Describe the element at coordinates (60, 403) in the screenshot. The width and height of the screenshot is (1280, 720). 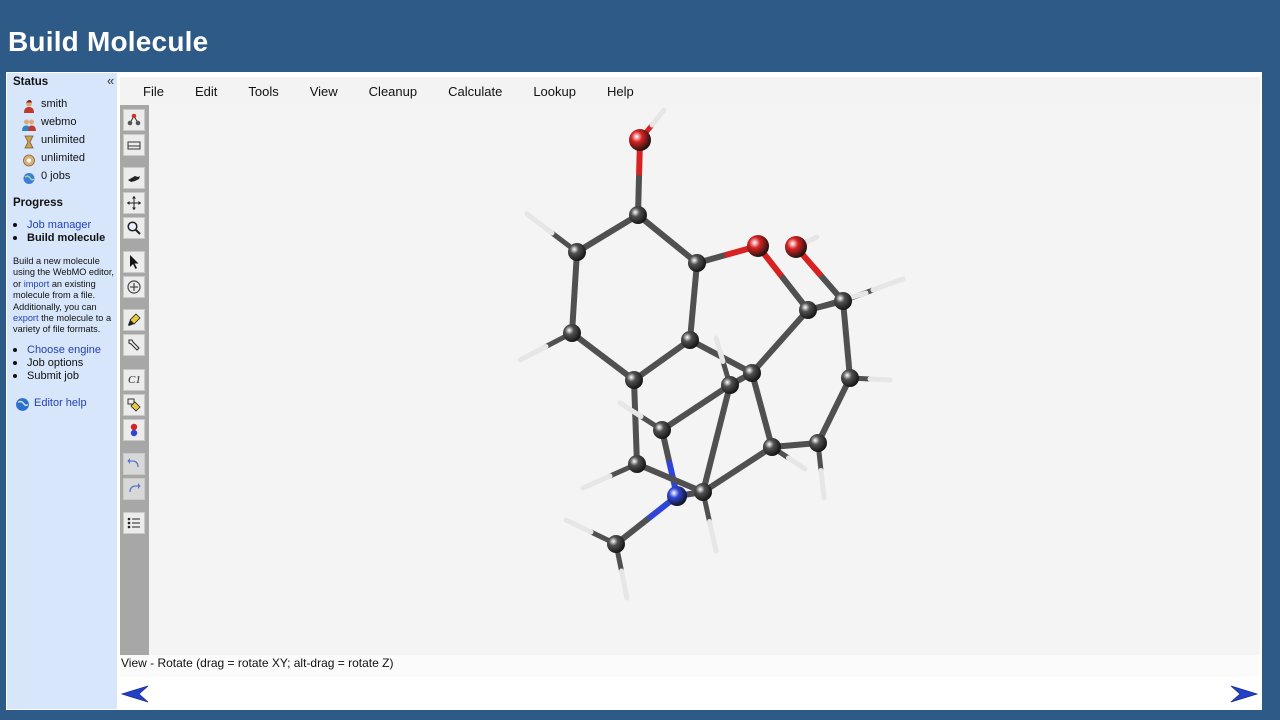
I see `editor-help-link: Editor help` at that location.